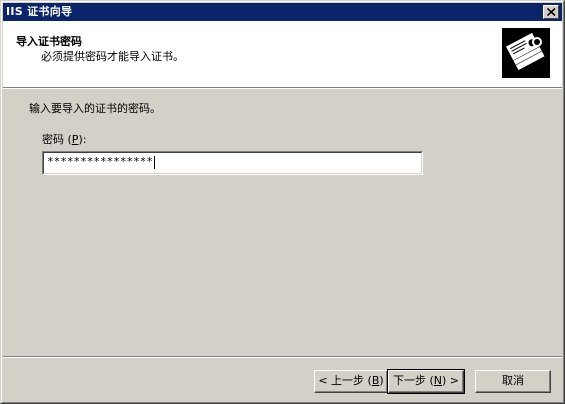 The image size is (565, 404). I want to click on text-caret, so click(154, 162).